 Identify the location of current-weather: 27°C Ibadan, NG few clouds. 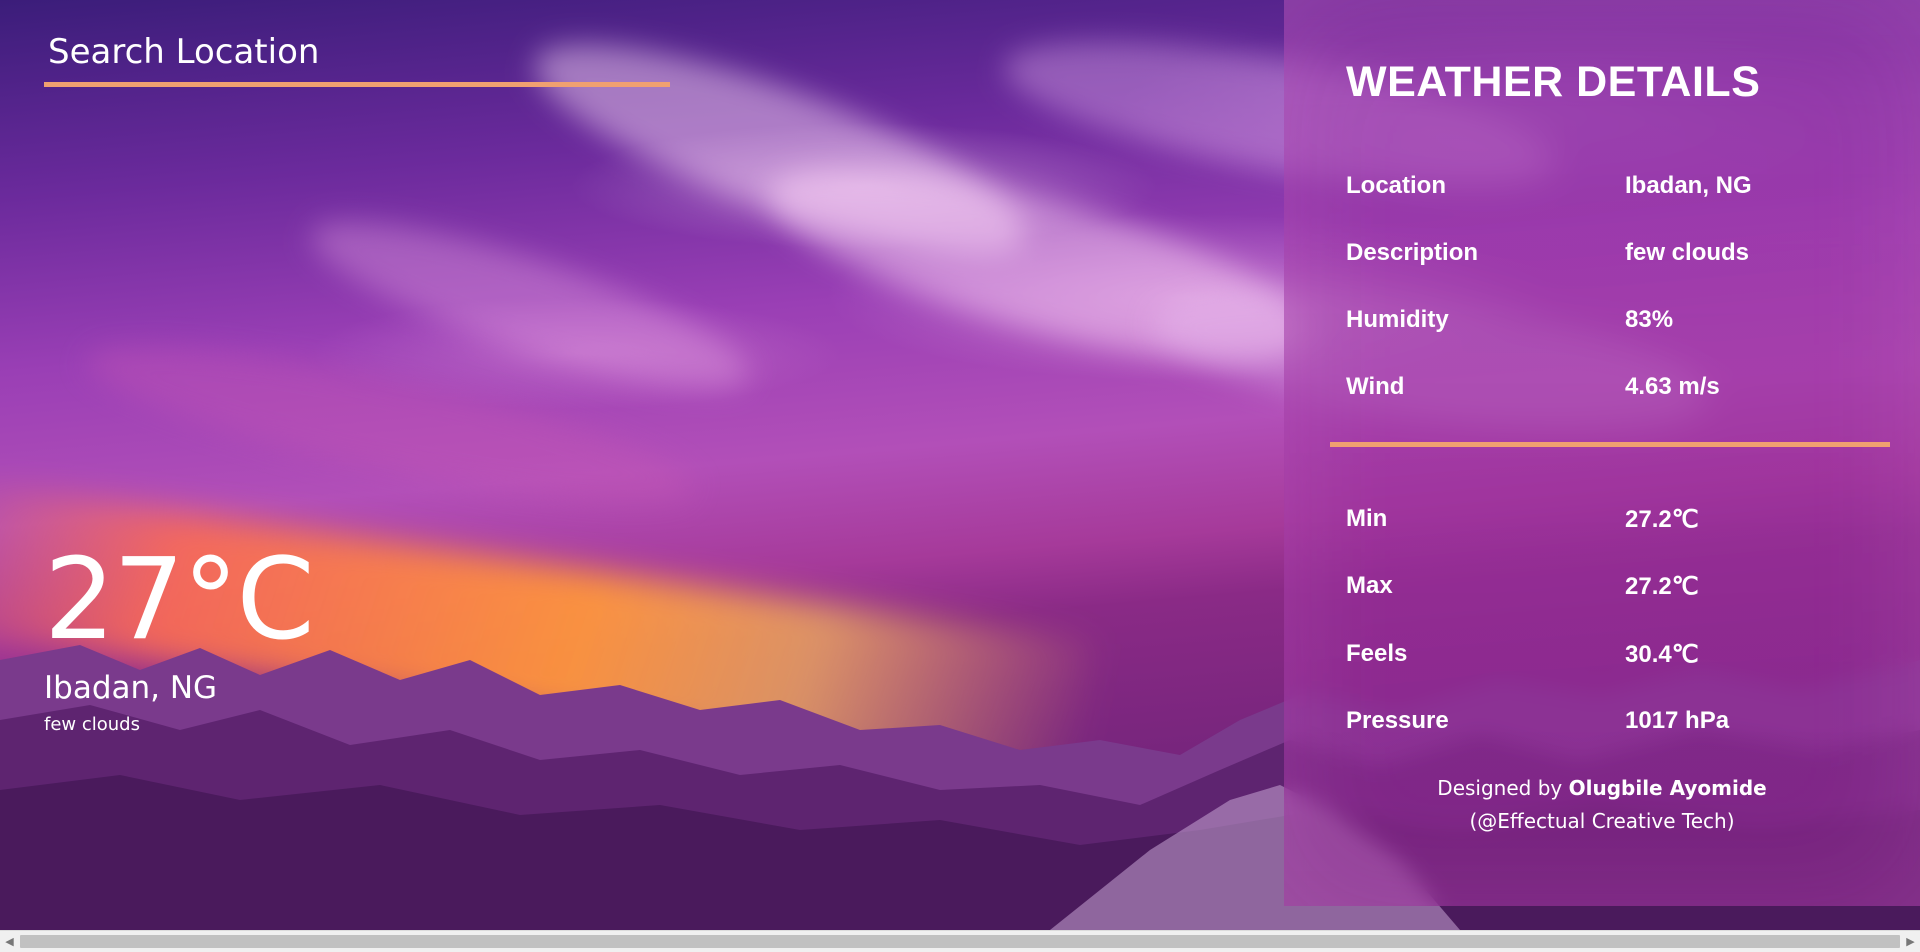
(179, 635).